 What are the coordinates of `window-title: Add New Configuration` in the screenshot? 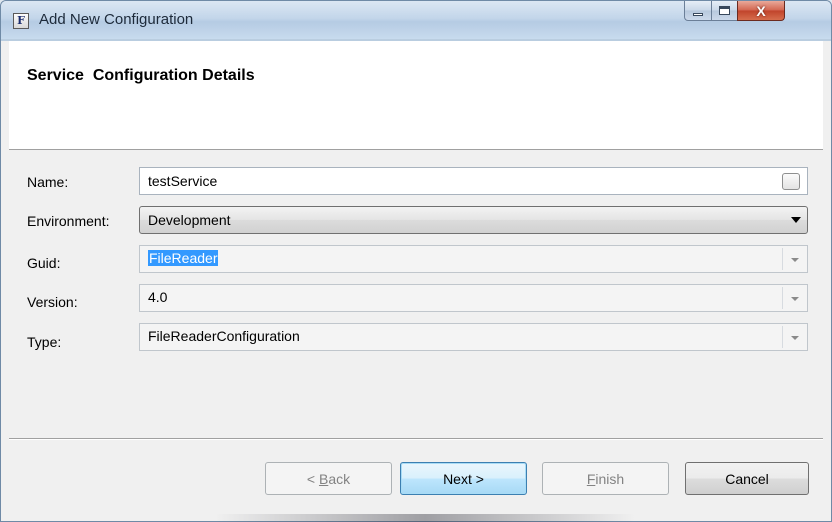 It's located at (116, 19).